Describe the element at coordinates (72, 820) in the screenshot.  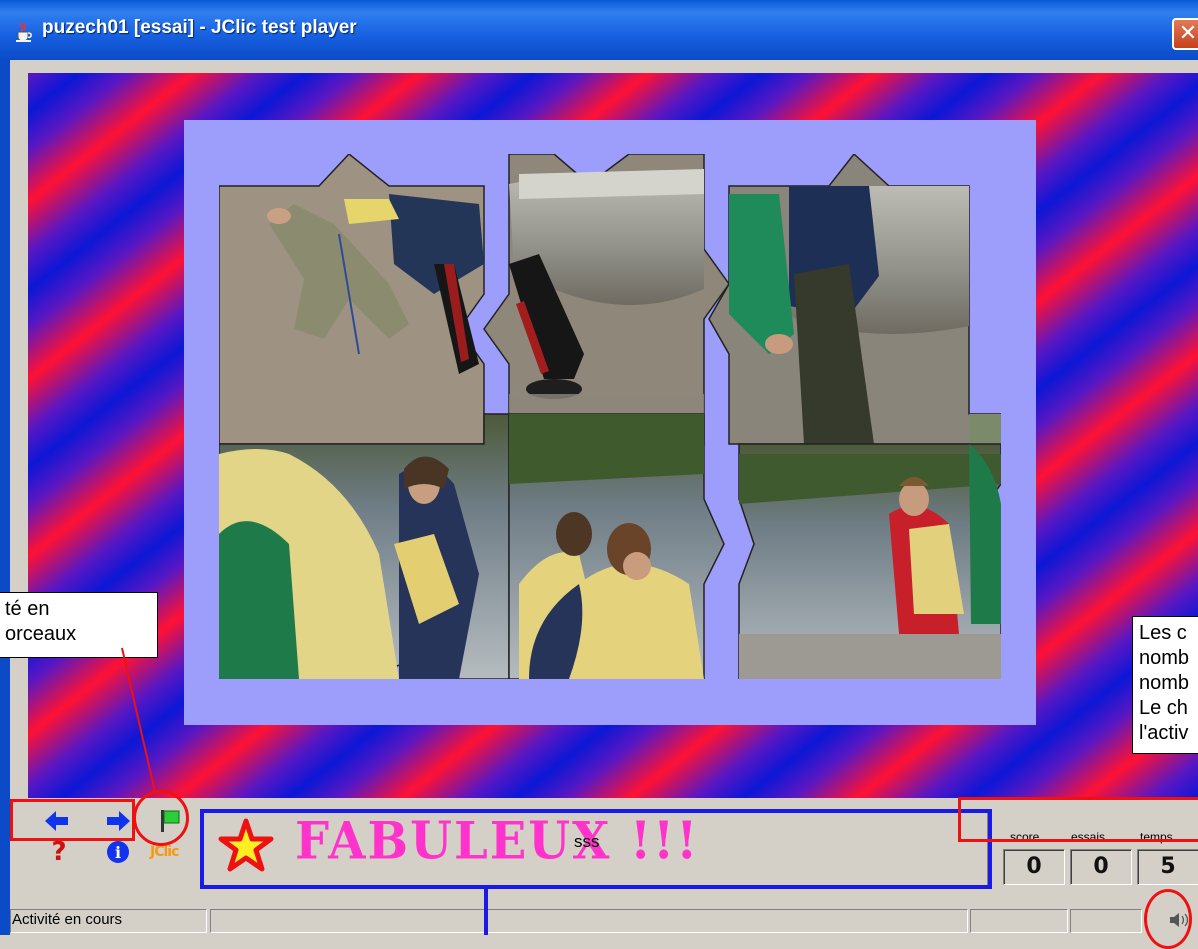
I see `nav-highlight` at that location.